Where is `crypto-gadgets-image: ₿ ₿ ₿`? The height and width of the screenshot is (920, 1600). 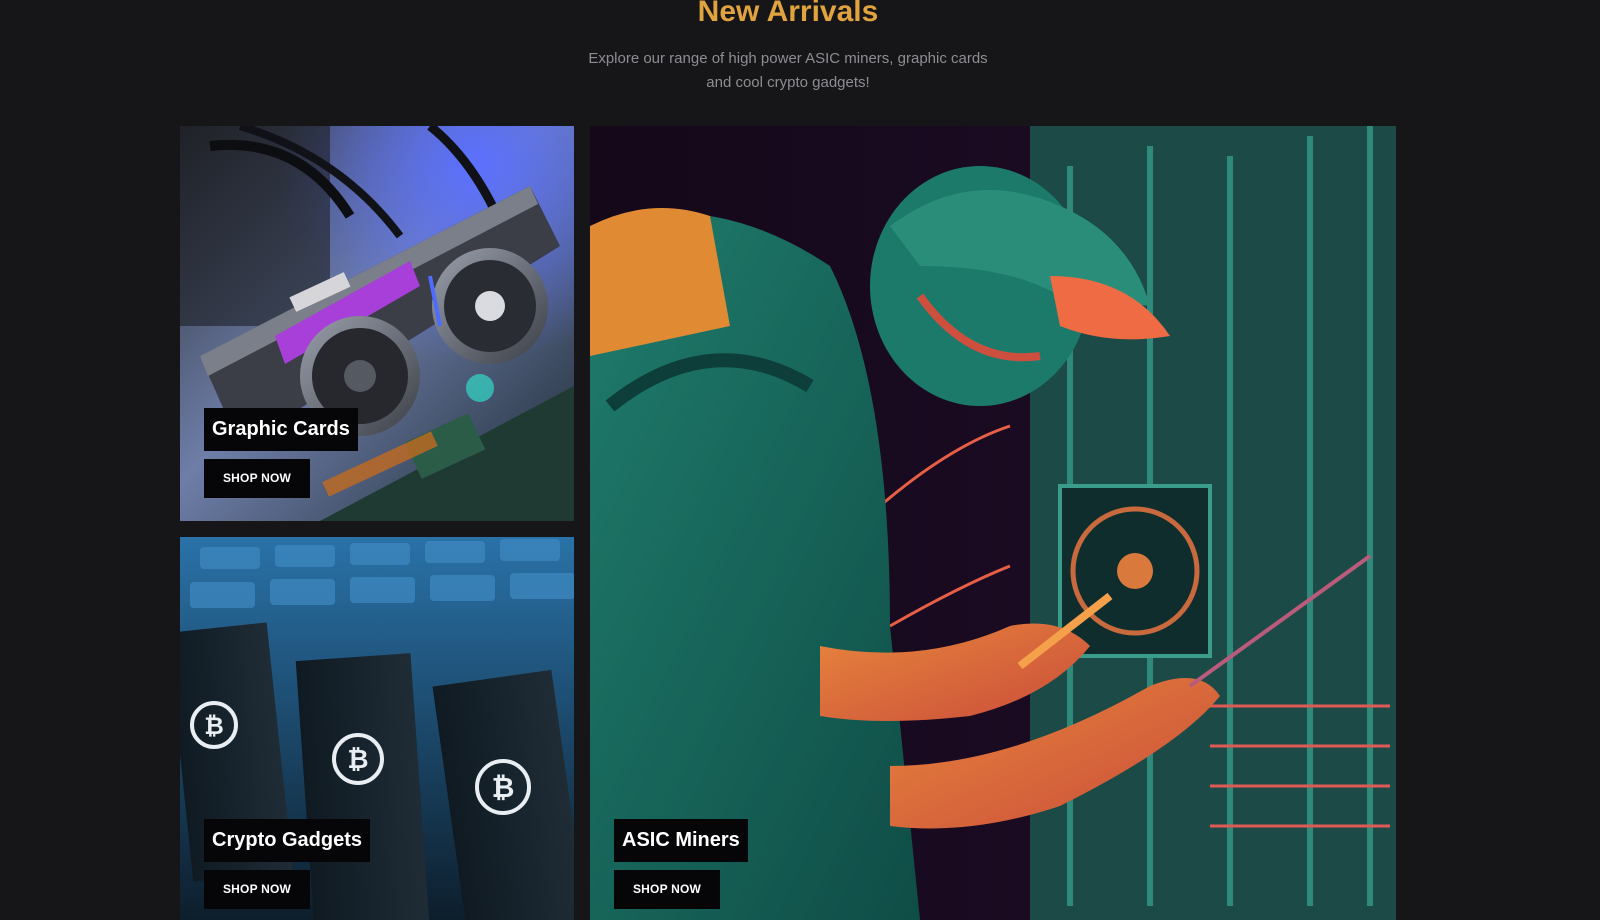
crypto-gadgets-image: ₿ ₿ ₿ is located at coordinates (377, 728).